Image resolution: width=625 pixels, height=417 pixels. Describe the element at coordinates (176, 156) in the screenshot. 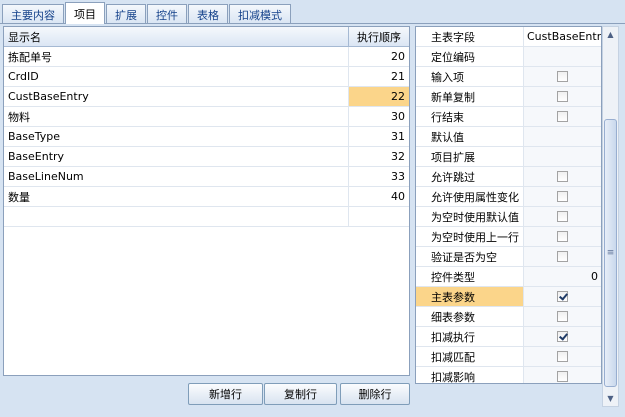

I see `cell-display-name: BaseEntry` at that location.